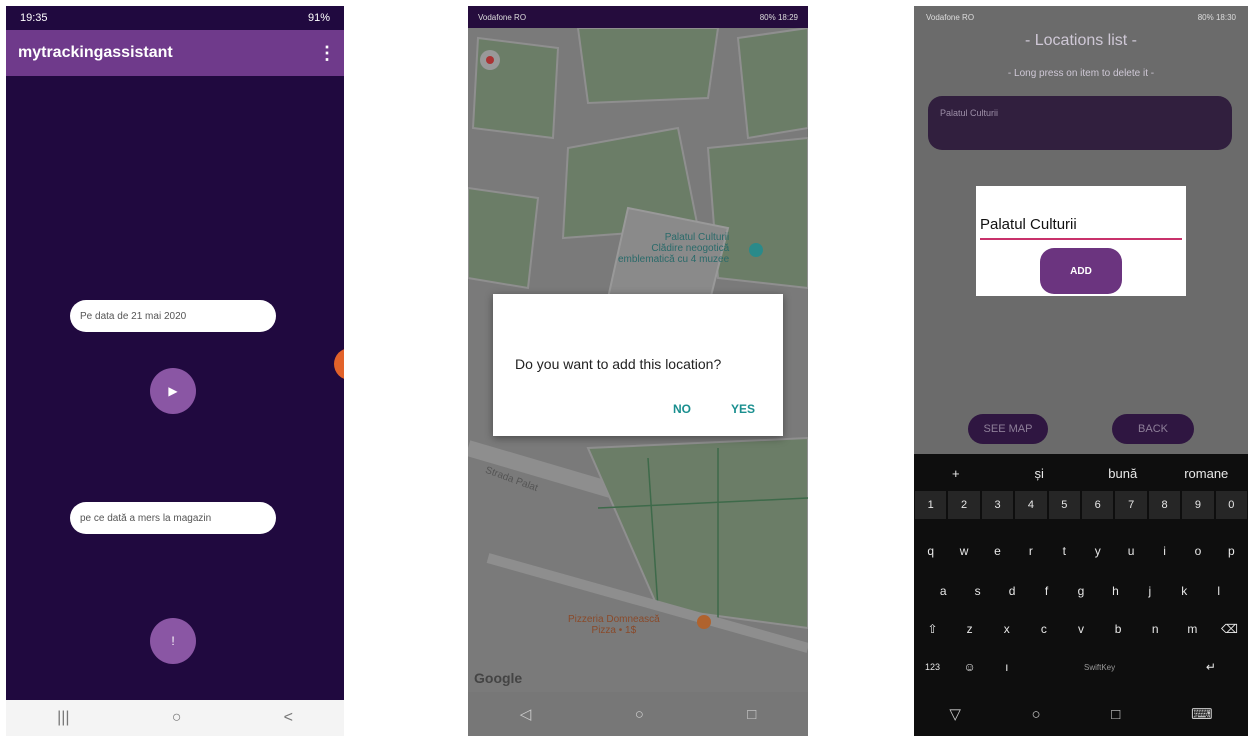 The height and width of the screenshot is (738, 1251). I want to click on see-map-button: SEE MAP, so click(1008, 429).